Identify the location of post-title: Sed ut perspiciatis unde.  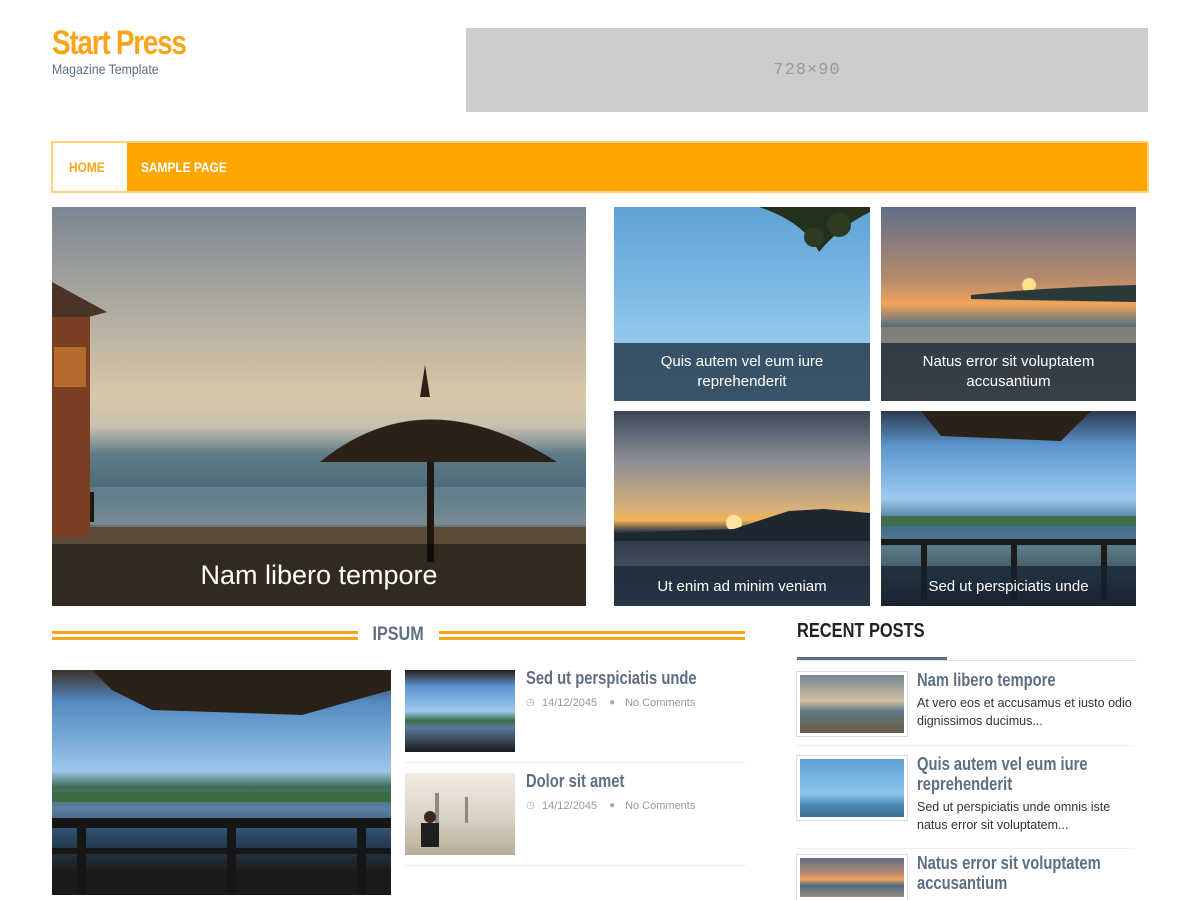
(611, 678).